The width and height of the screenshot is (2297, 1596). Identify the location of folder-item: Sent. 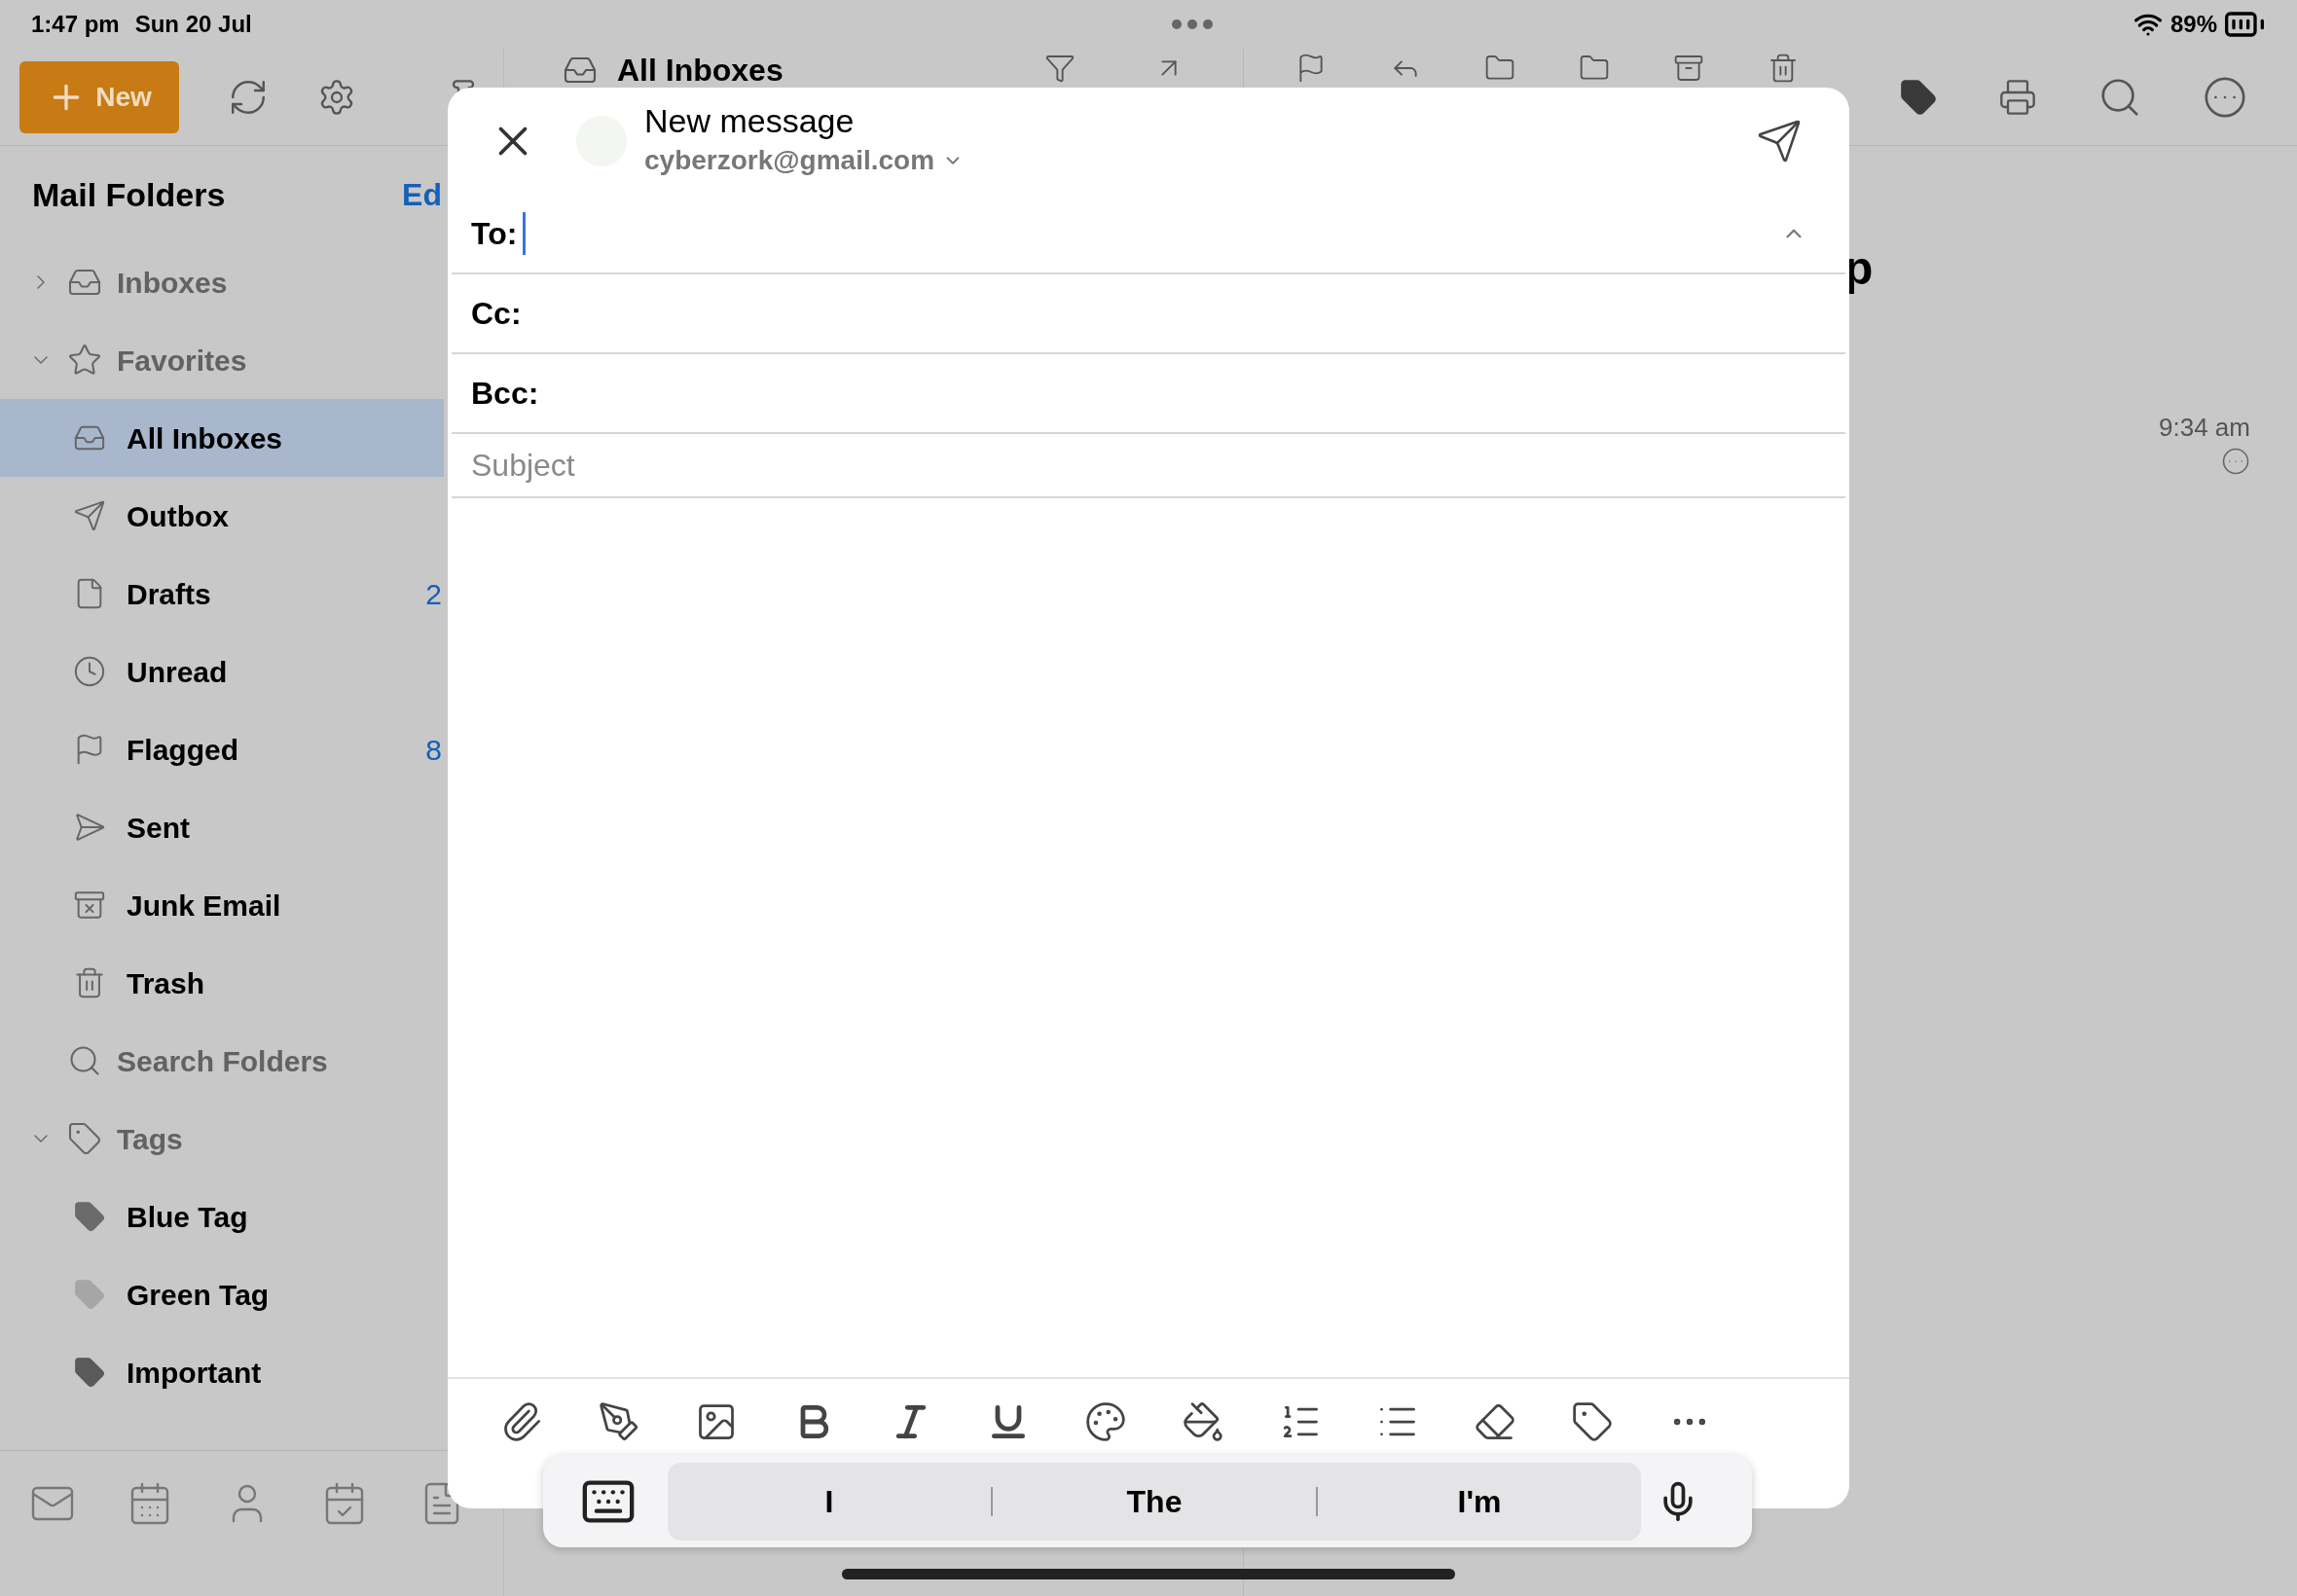
(222, 827).